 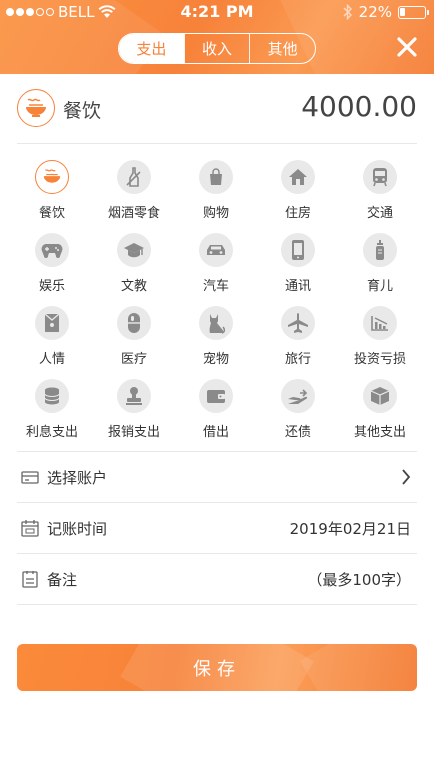 I want to click on stamp-icon, so click(x=134, y=396).